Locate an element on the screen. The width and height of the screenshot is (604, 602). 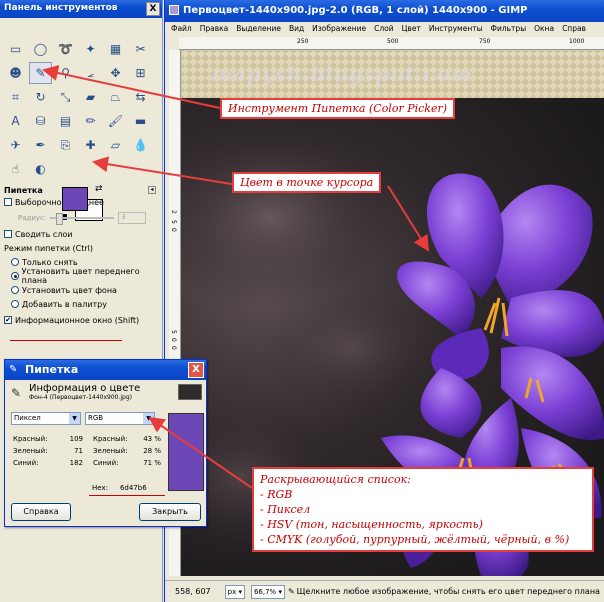
tool-grid: ▭ ◯ ➰ ✦ ▦ ✂ ☻ ✎ ⚲ ⦟ ✥ ⊞ ⌗ ↻ ⤡ ▰ ⏢ ⇆ A ⛁ ▤ ✏ 🖌 ▬ ✈ ✒ ⎘ ✚ ▱ 💧 ☝ ◐ is located at coordinates (81, 99).